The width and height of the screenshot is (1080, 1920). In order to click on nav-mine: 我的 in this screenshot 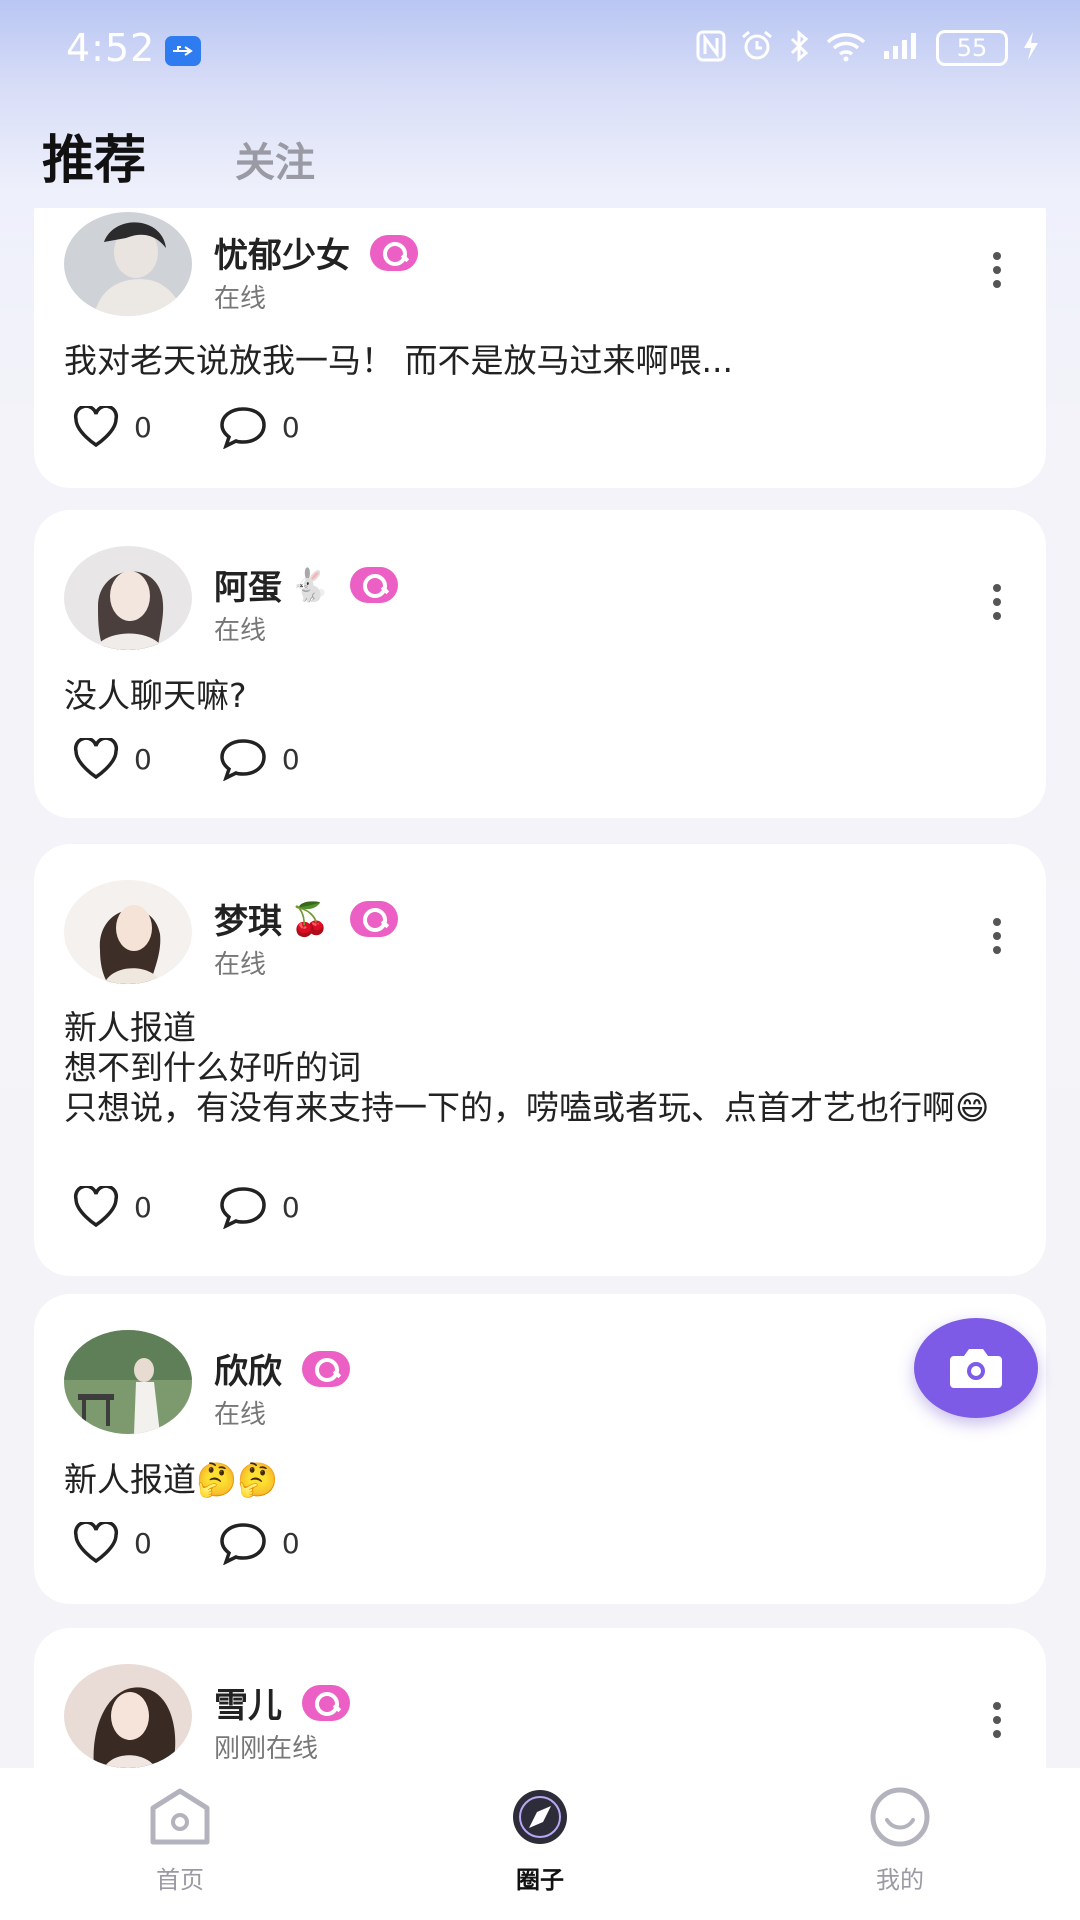, I will do `click(900, 1840)`.